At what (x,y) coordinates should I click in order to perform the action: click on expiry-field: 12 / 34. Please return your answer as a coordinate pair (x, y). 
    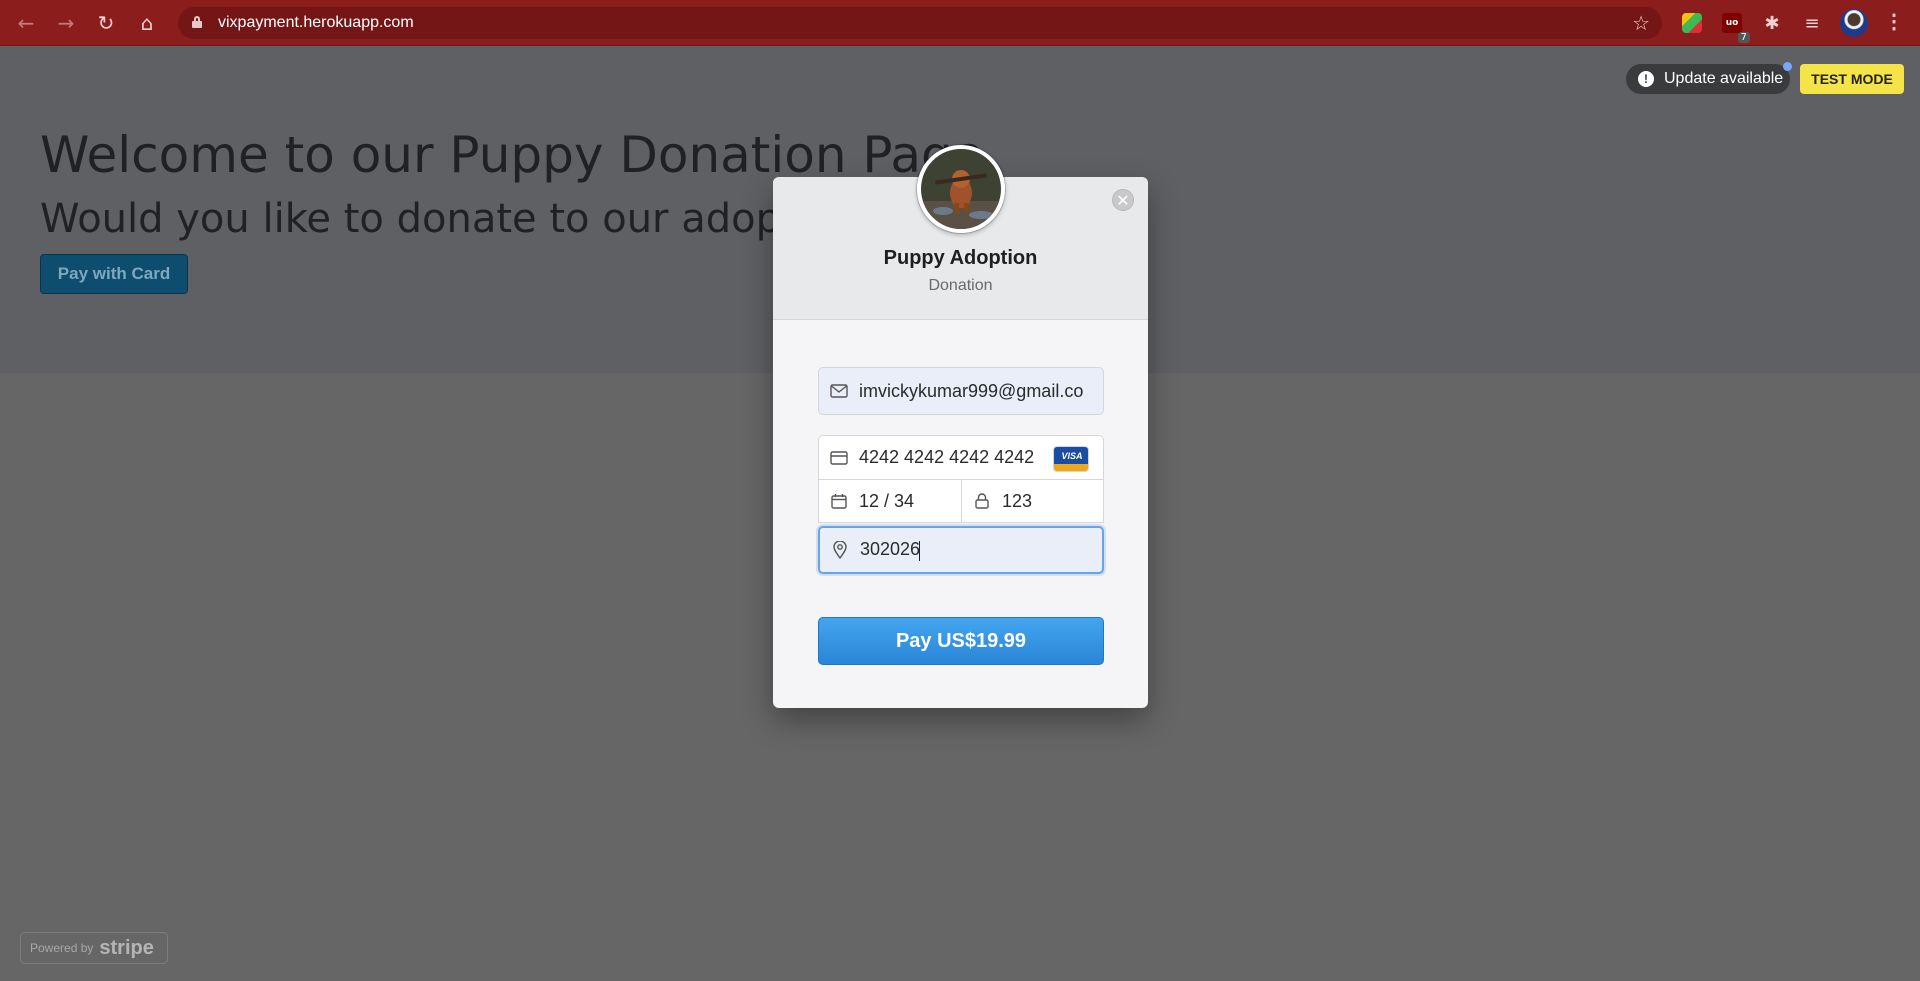
    Looking at the image, I should click on (890, 501).